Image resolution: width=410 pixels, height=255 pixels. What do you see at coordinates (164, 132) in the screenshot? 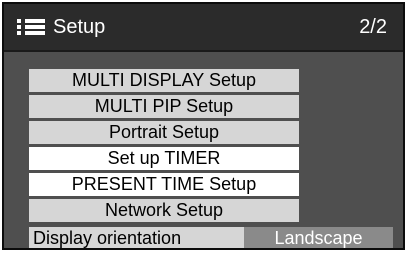
I see `menu-item-portrait-setup: Portrait Setup` at bounding box center [164, 132].